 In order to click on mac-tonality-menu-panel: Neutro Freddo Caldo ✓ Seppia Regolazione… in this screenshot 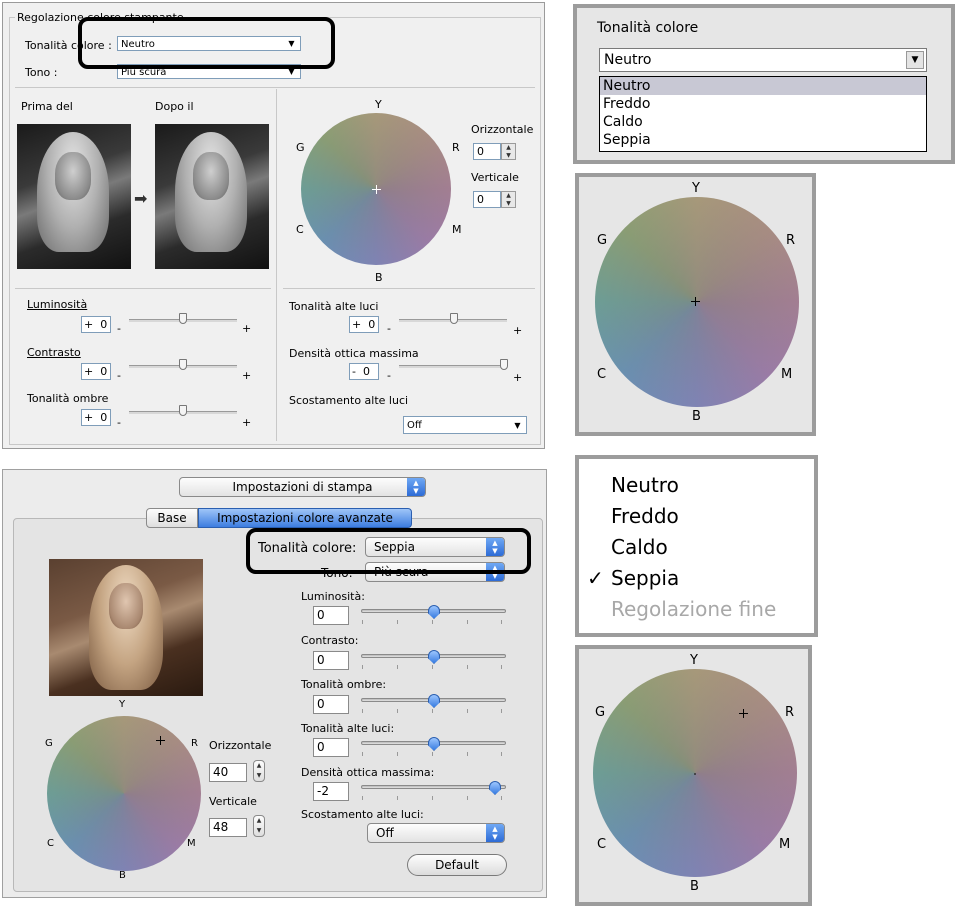, I will do `click(696, 546)`.